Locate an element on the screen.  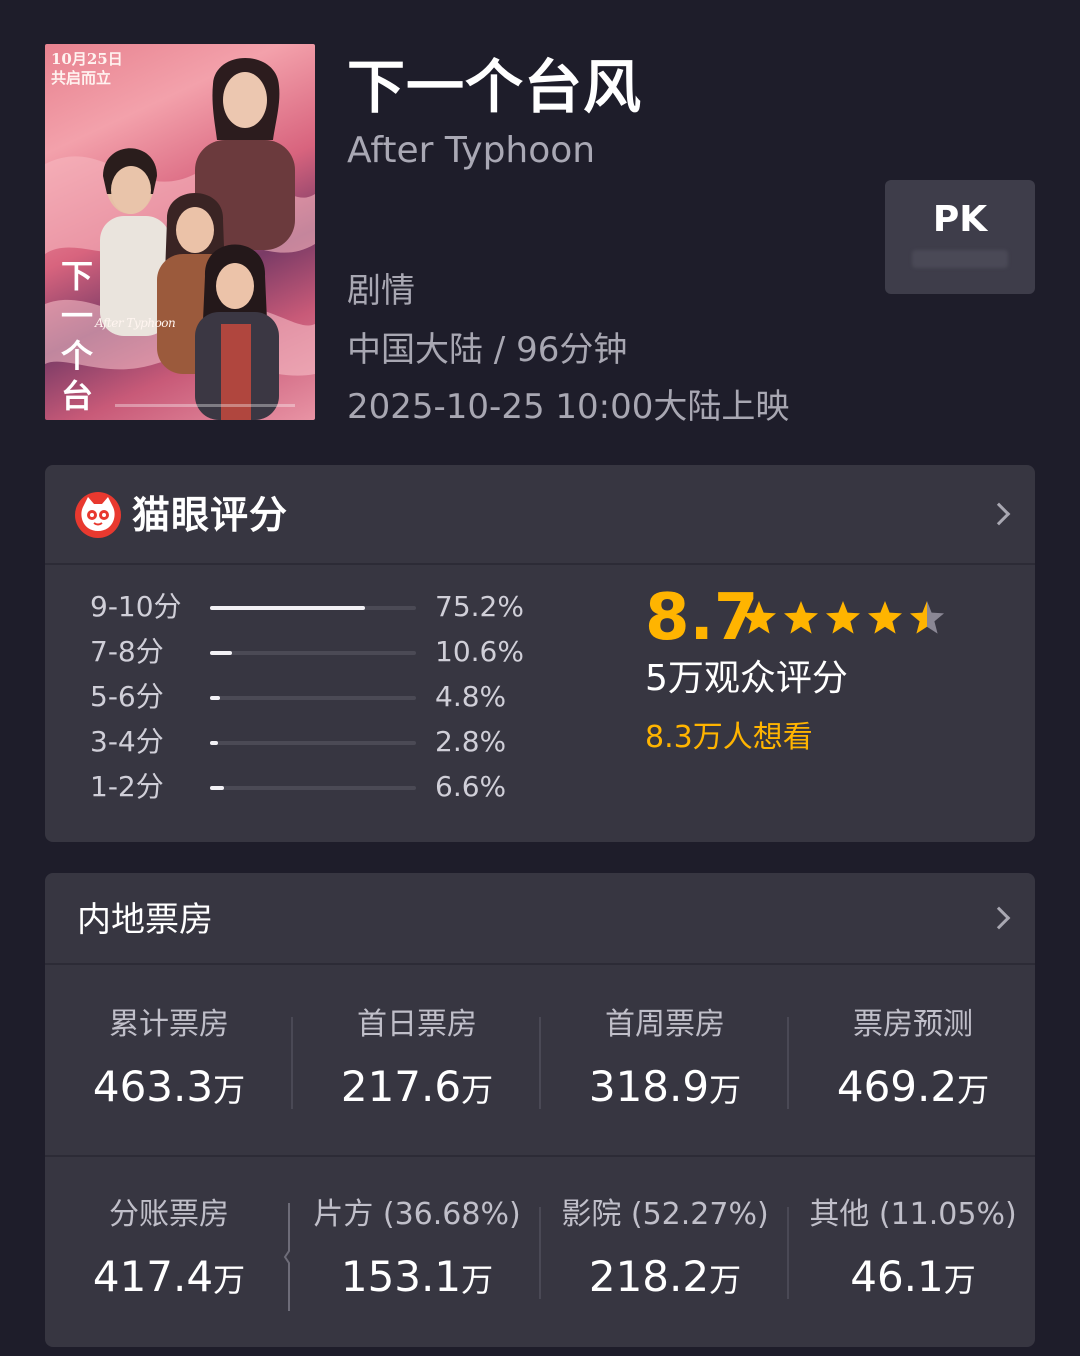
stat-label: 分账票房 is located at coordinates (169, 1214).